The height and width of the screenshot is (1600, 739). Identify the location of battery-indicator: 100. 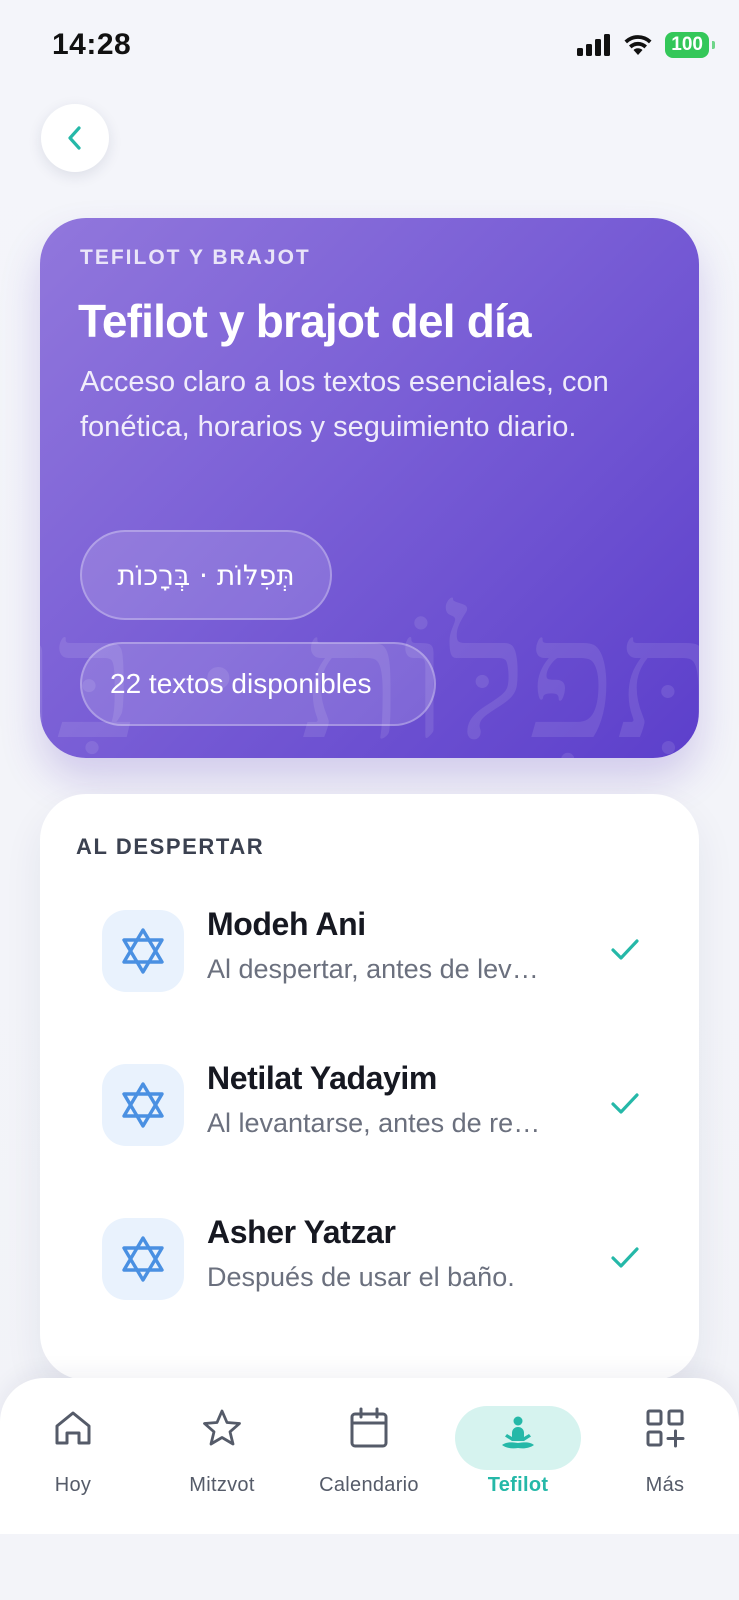
(690, 45).